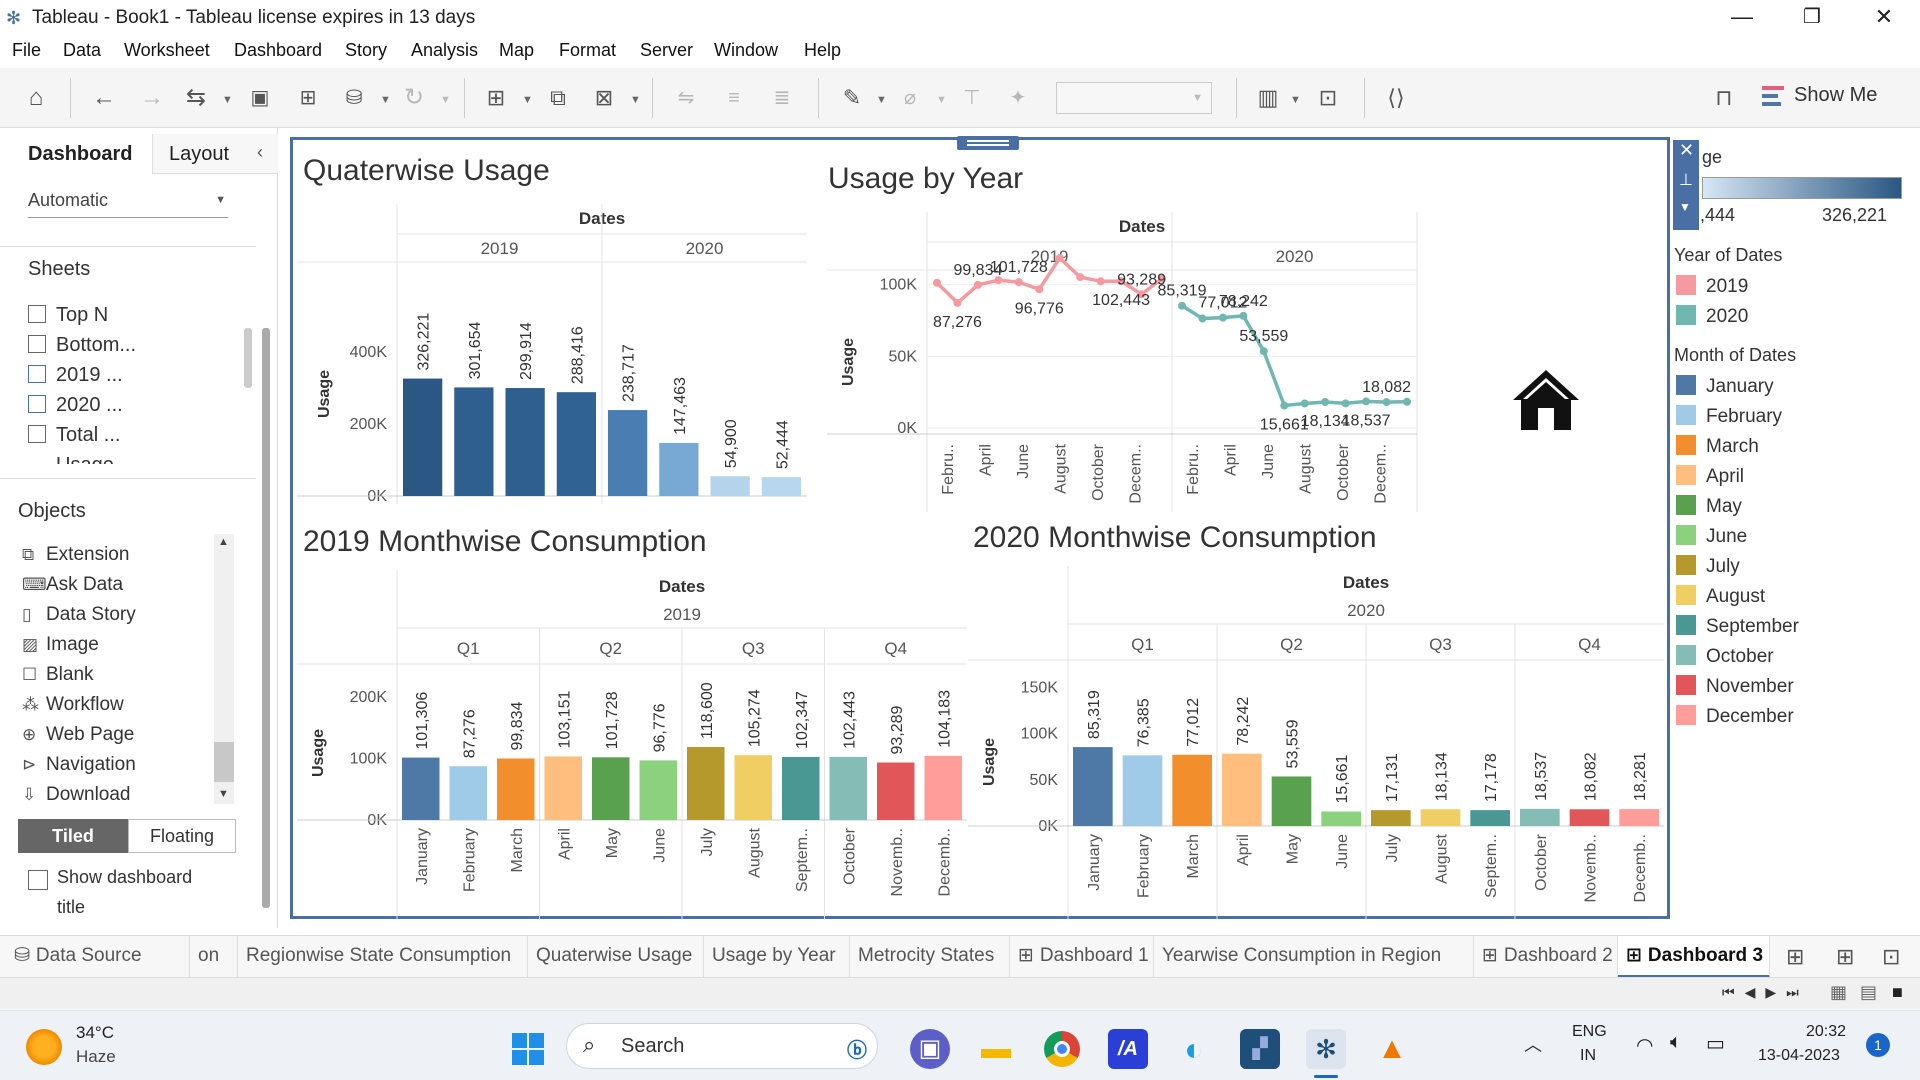  Describe the element at coordinates (152, 98) in the screenshot. I see `redo-icon: →` at that location.